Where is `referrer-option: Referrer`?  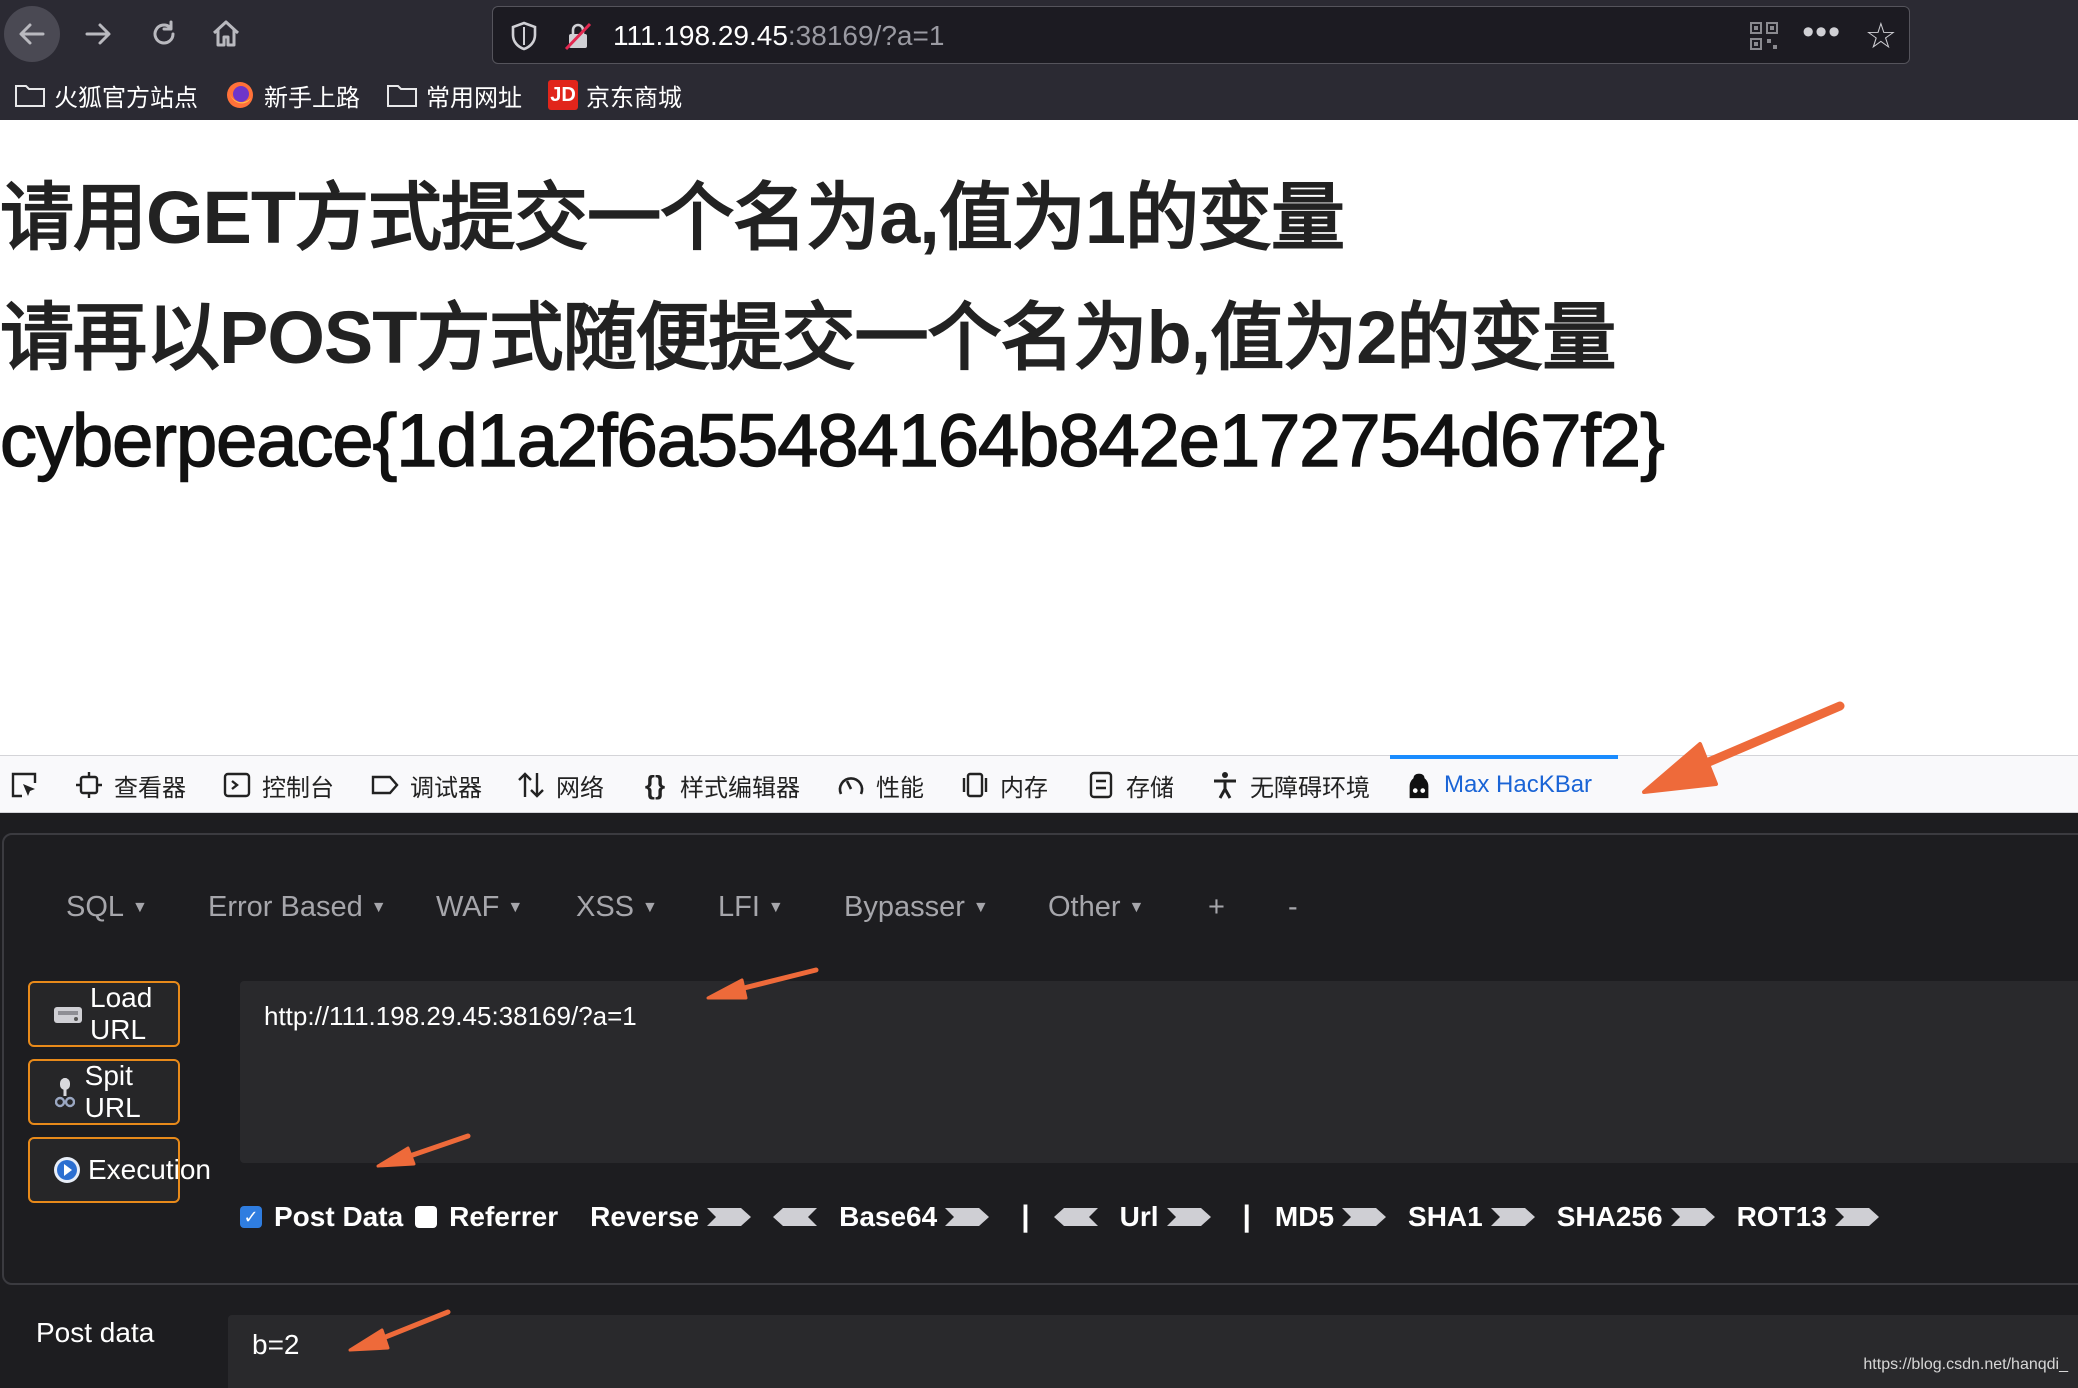
referrer-option: Referrer is located at coordinates (486, 1217).